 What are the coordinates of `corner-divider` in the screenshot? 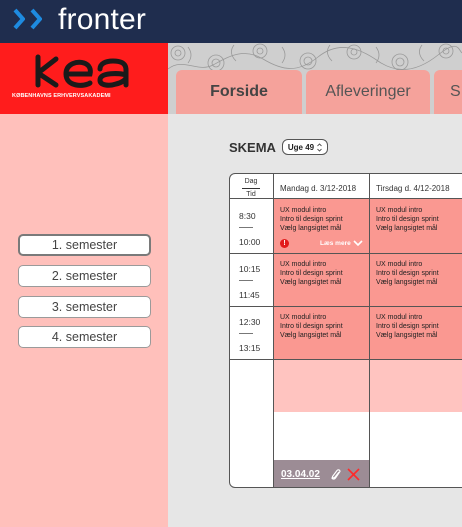 It's located at (251, 188).